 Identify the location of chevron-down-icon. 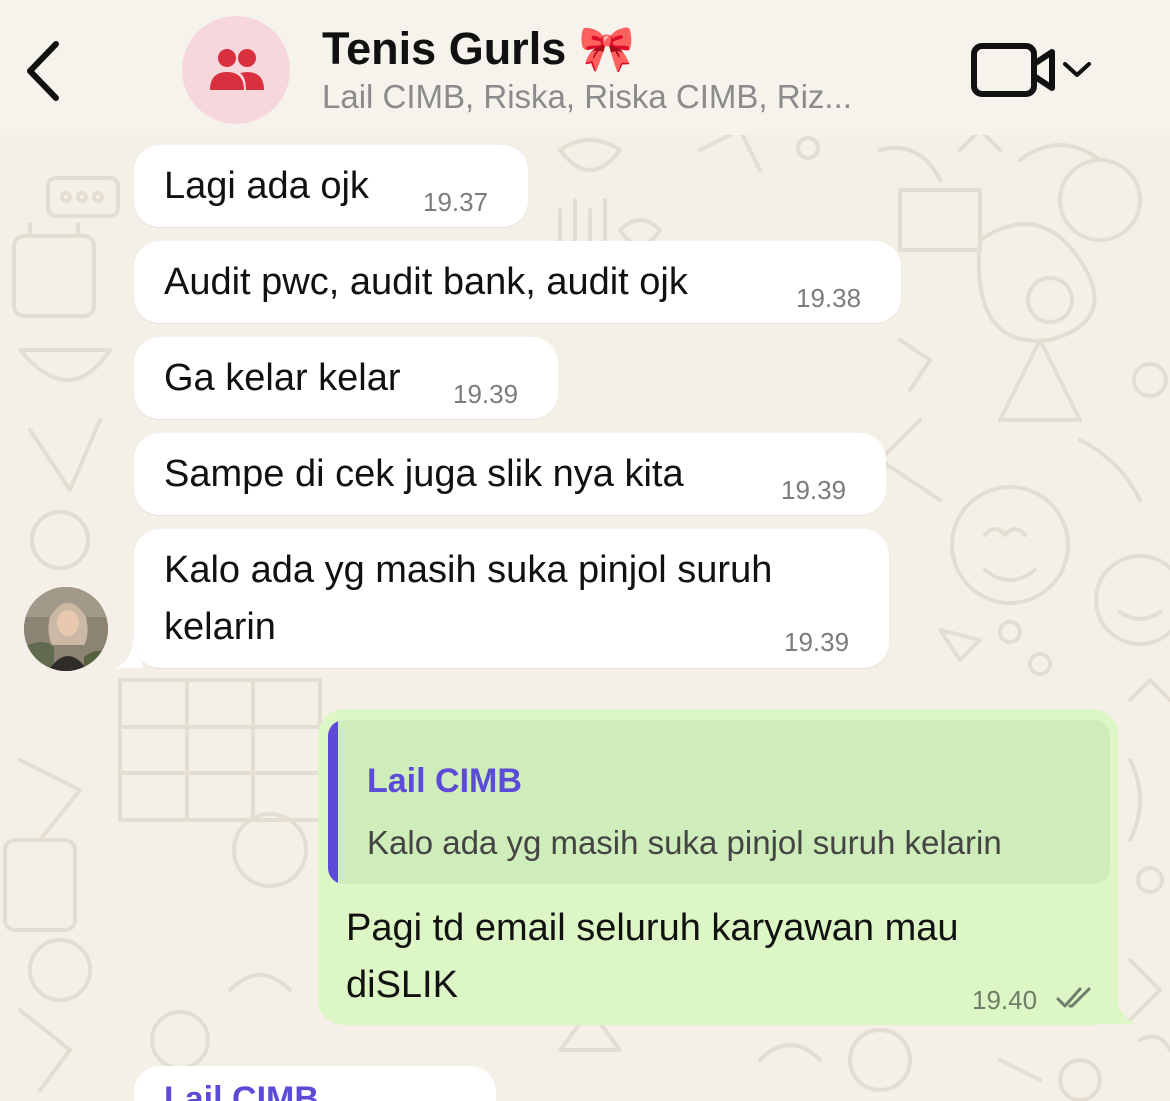
(1077, 69).